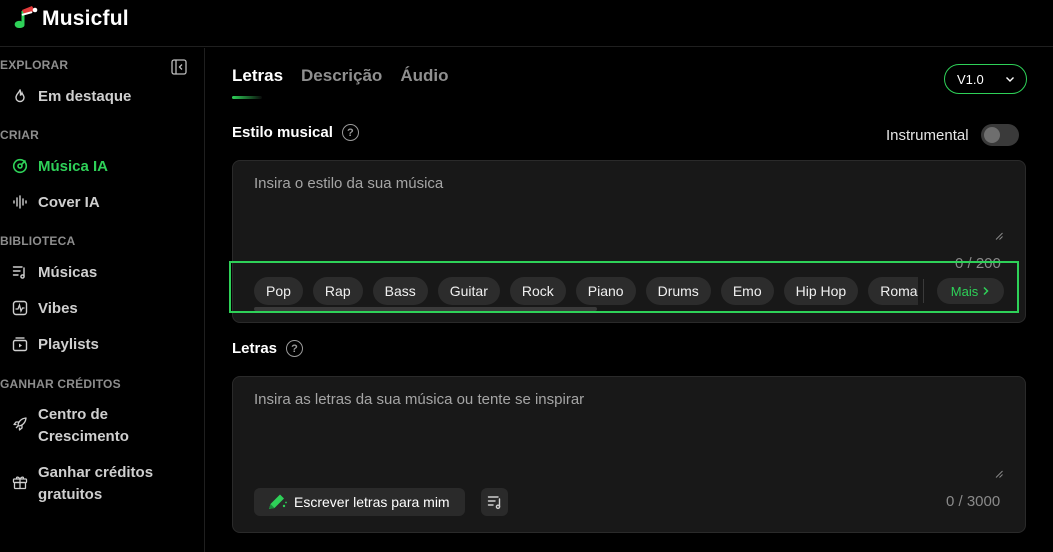 This screenshot has height=552, width=1053. I want to click on sidebar-item-label: Músicas, so click(68, 272).